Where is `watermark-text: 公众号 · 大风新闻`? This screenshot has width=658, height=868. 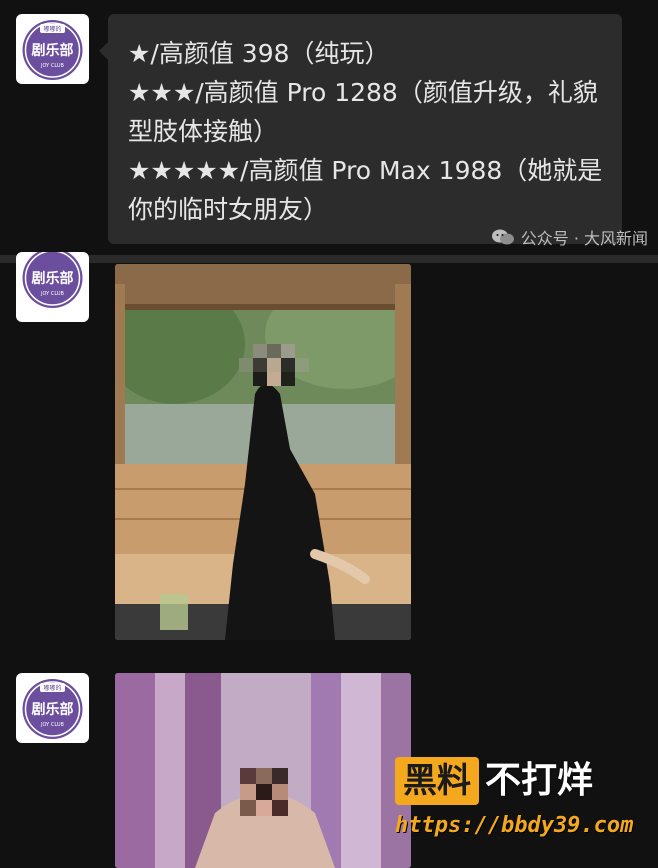 watermark-text: 公众号 · 大风新闻 is located at coordinates (584, 238).